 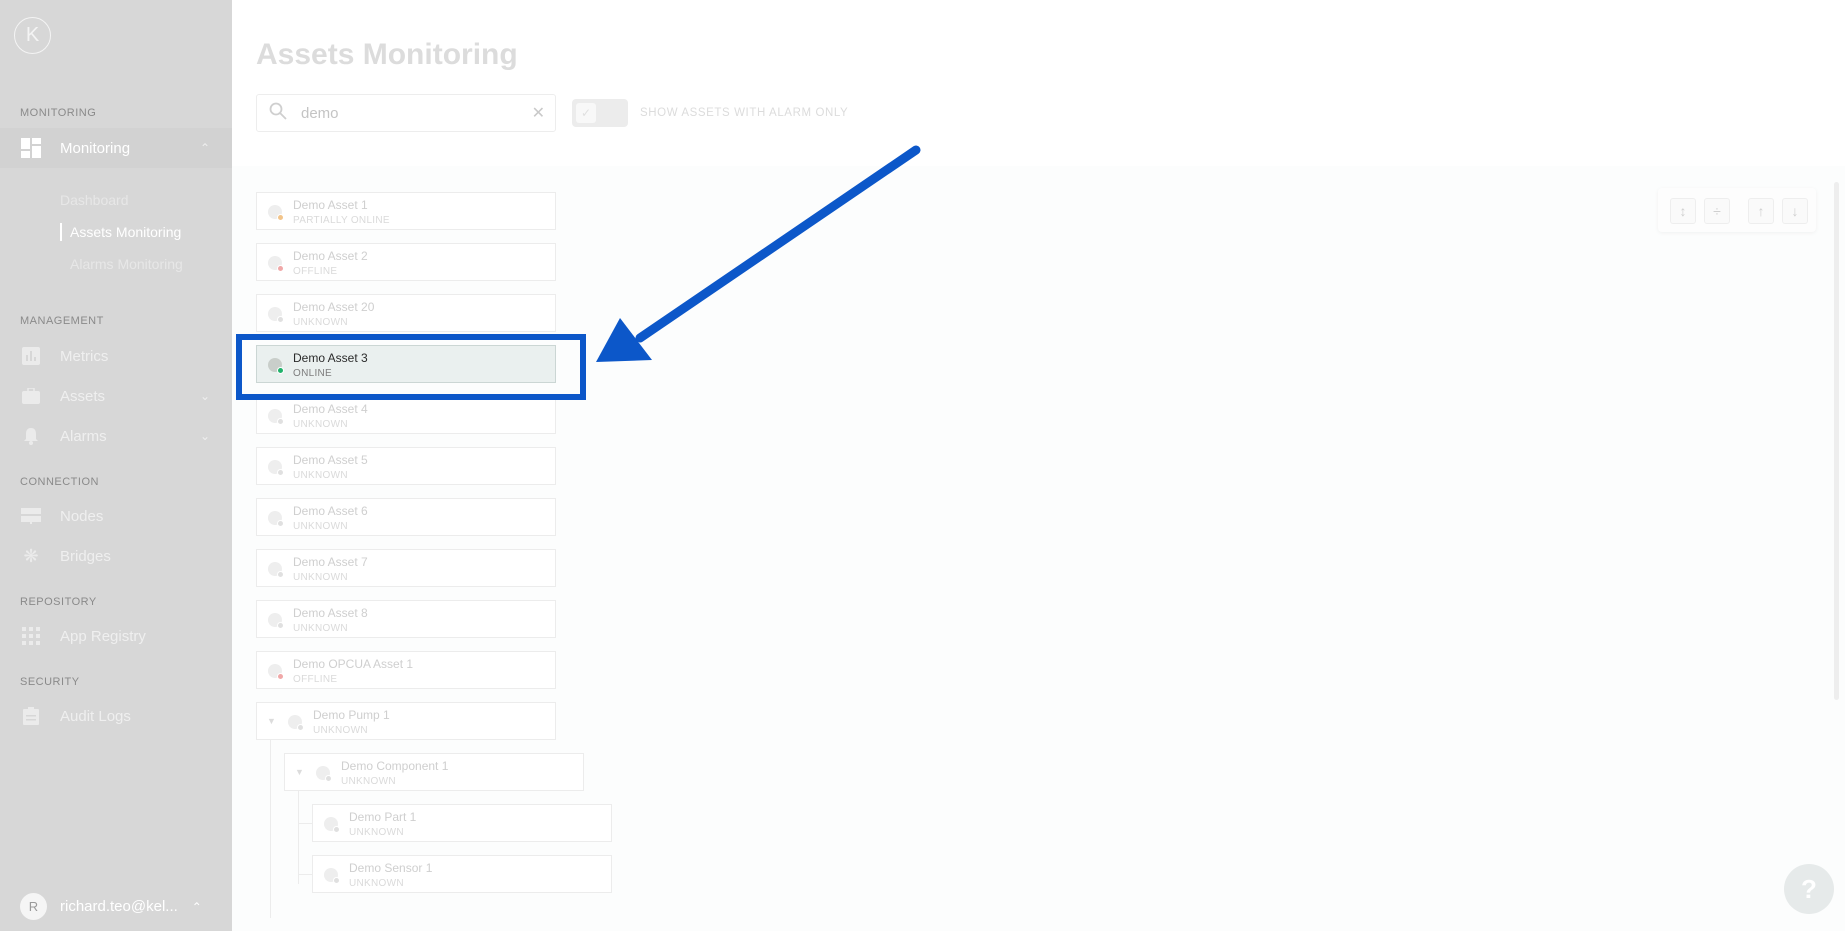 I want to click on sidebar-item-audit-logs: Audit Logs, so click(x=116, y=716).